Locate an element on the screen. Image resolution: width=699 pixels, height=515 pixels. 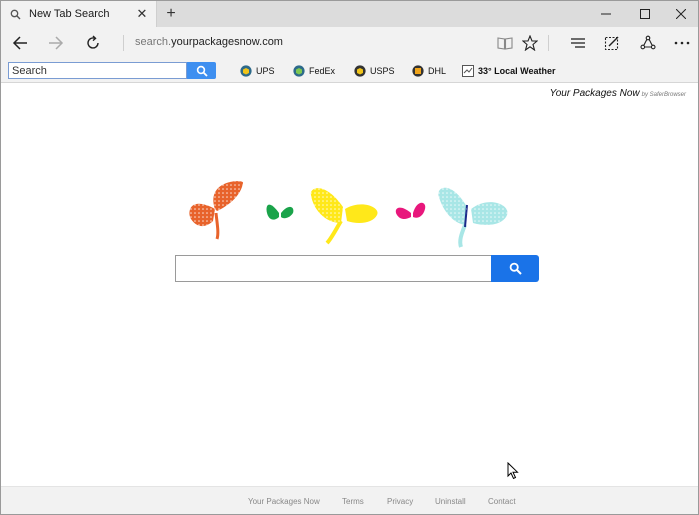
web-note-button is located at coordinates (612, 43).